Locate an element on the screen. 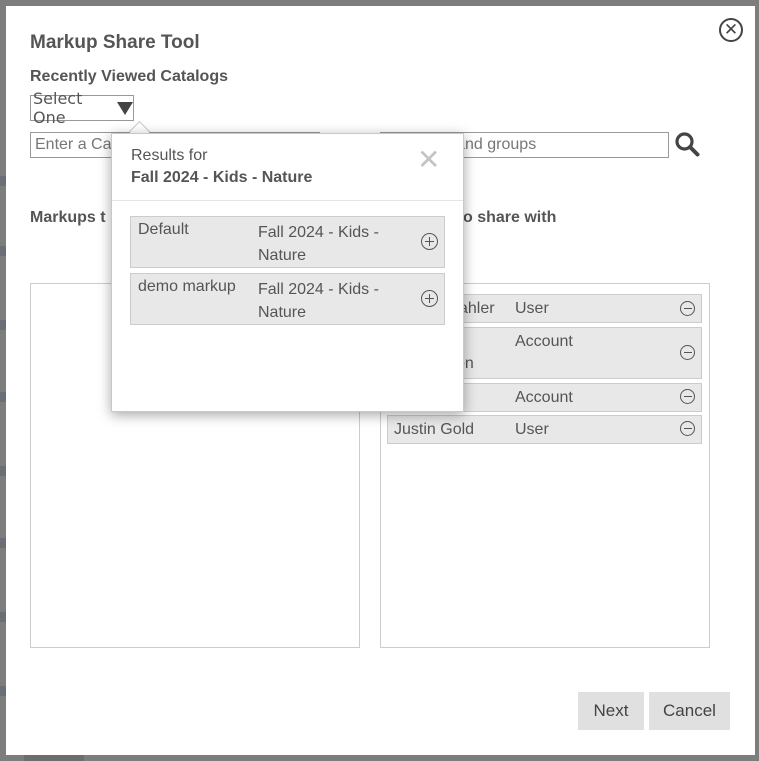 This screenshot has width=759, height=761. share-item-name: Justin Gold is located at coordinates (434, 429).